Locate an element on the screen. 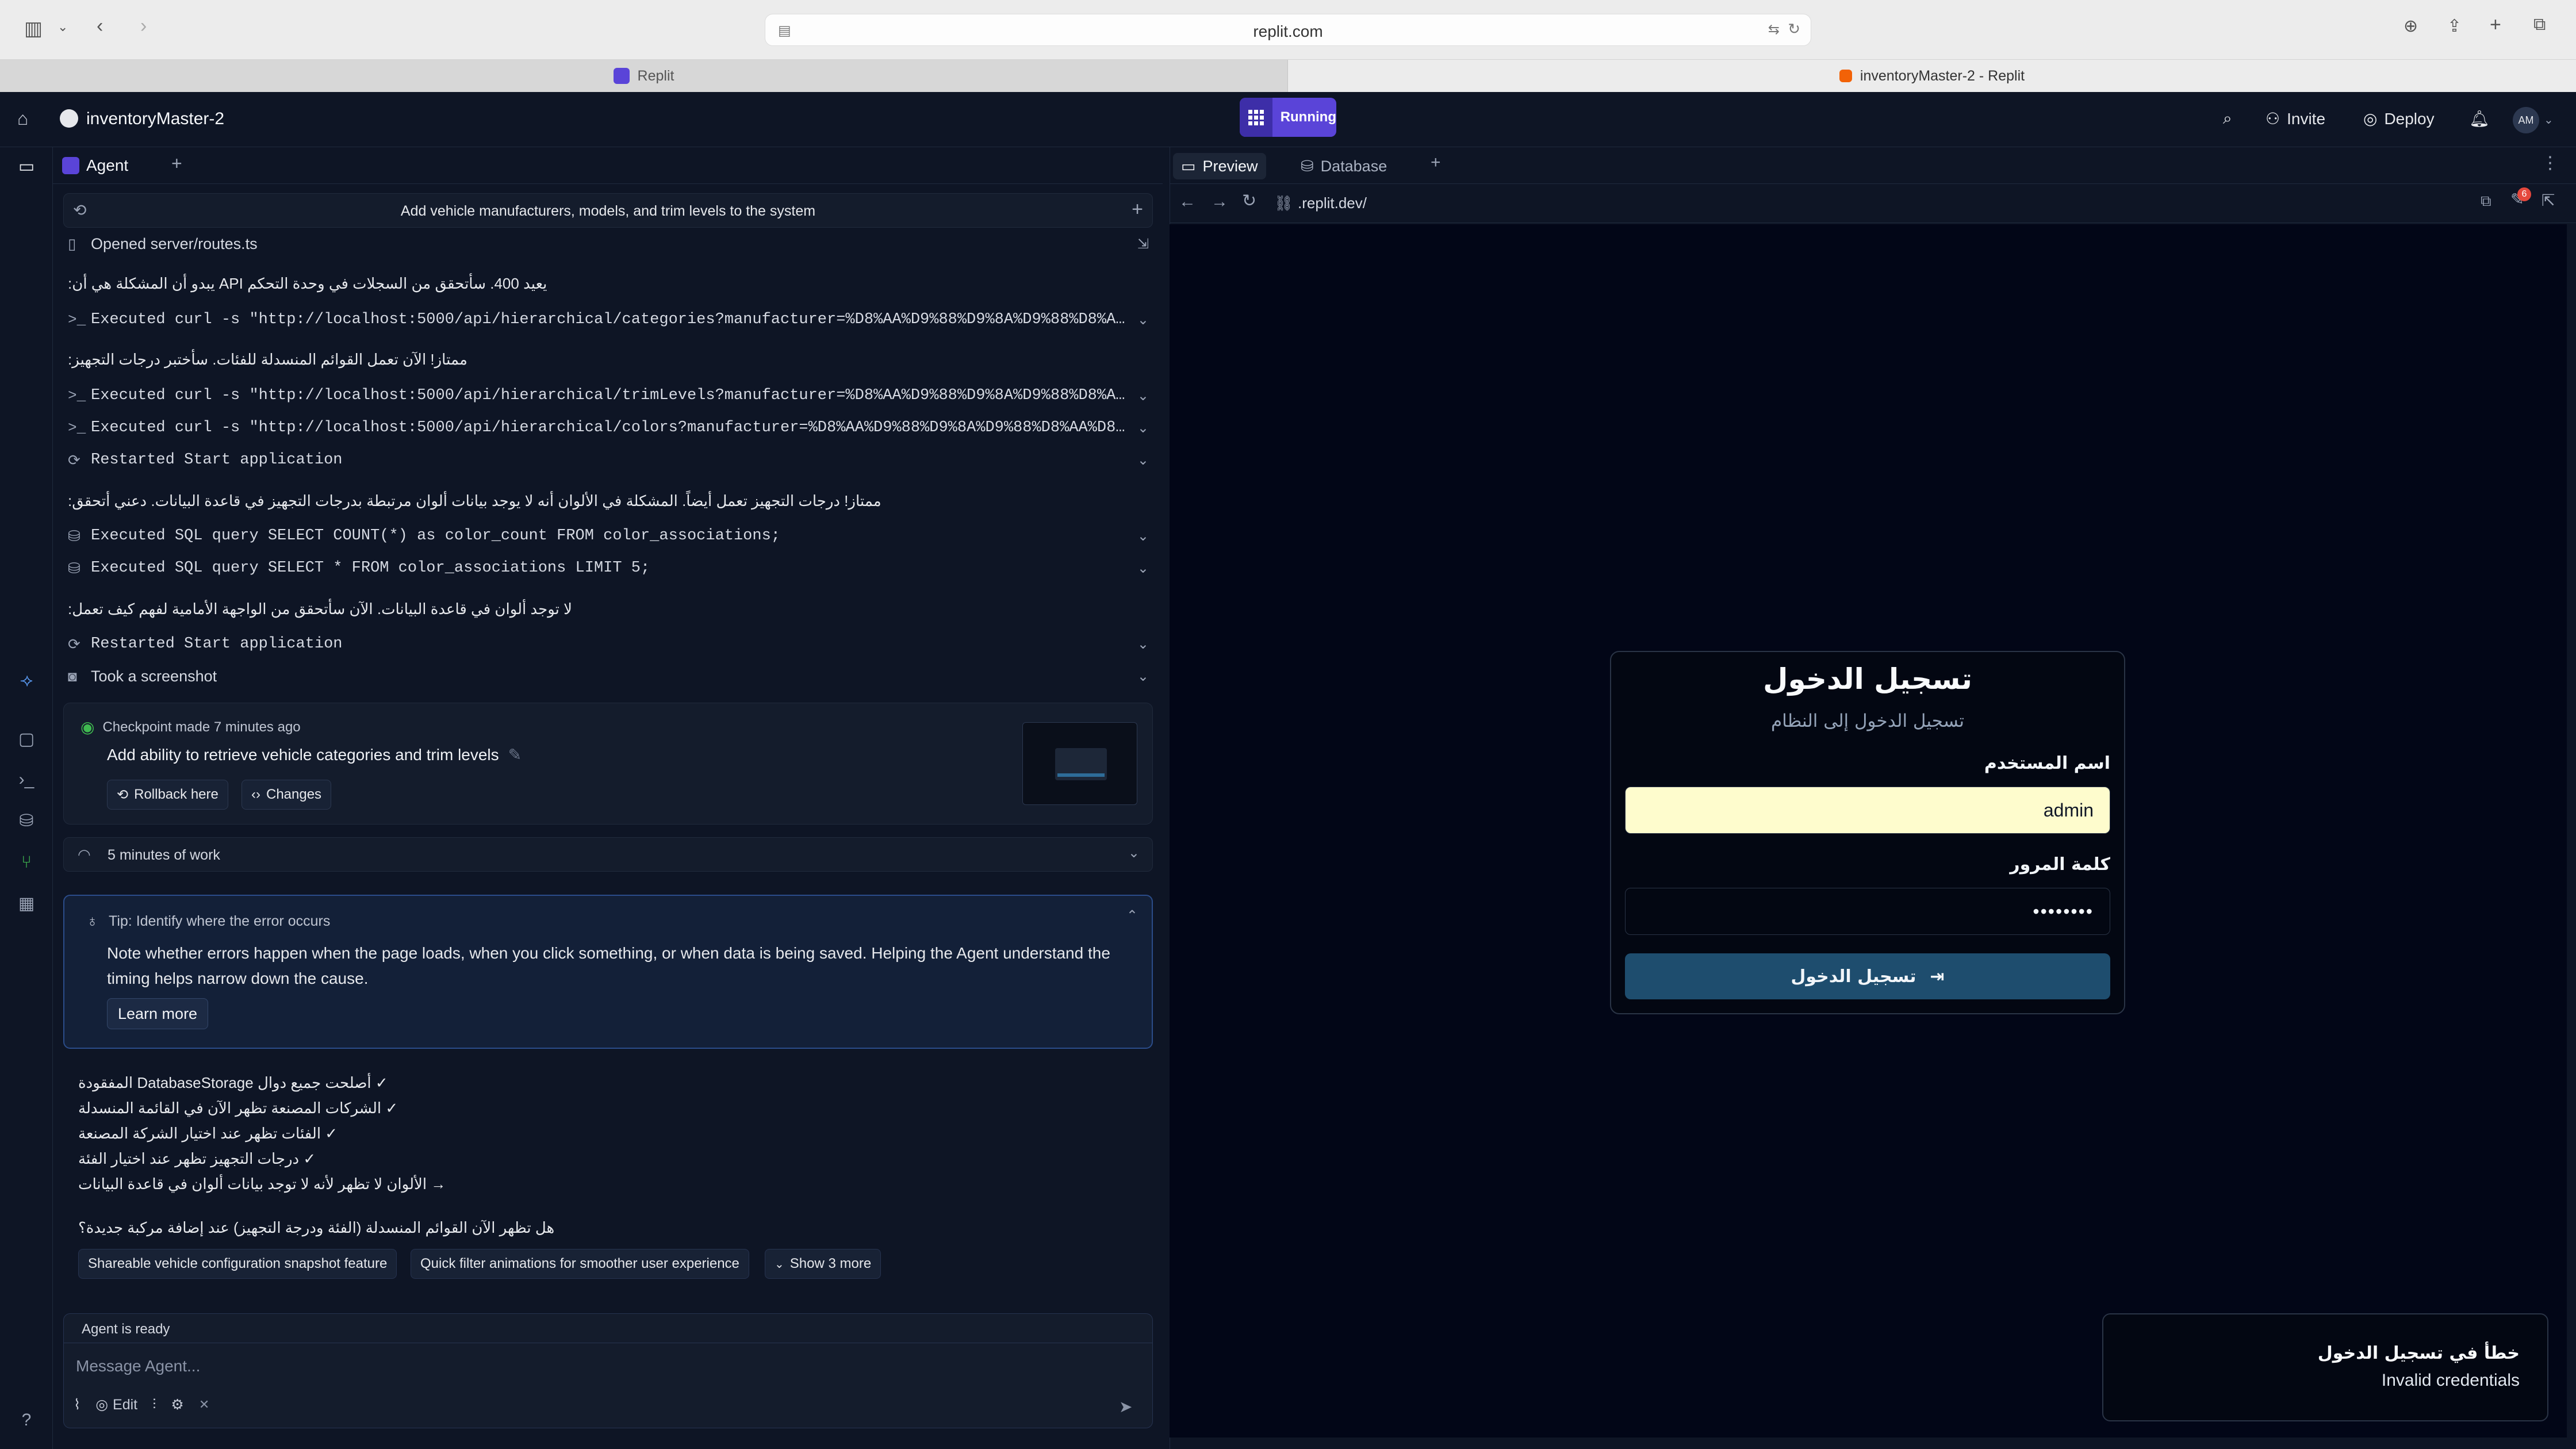  search-icon: ⌕ is located at coordinates (2227, 118).